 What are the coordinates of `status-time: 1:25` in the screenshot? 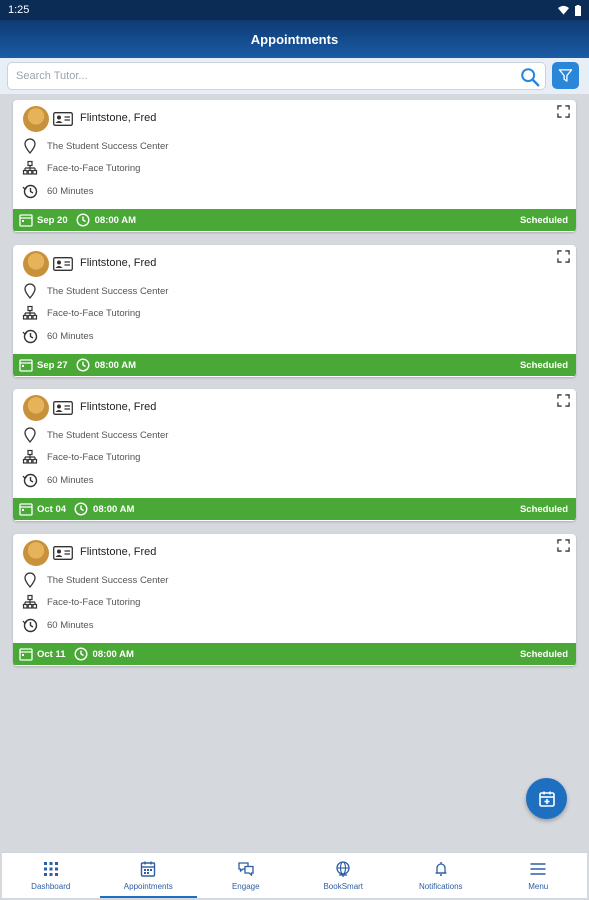 It's located at (19, 10).